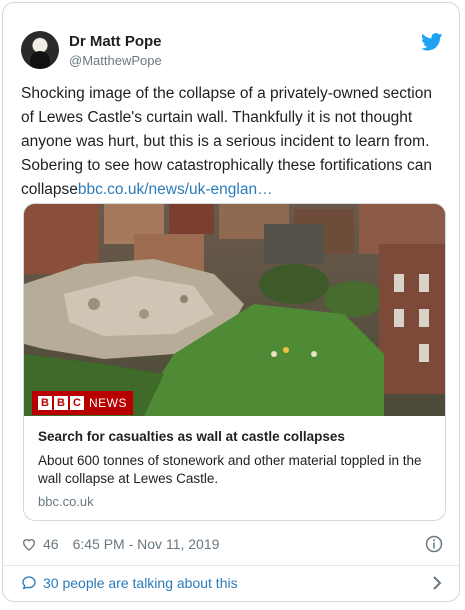 The image size is (465, 610). I want to click on info-icon, so click(434, 544).